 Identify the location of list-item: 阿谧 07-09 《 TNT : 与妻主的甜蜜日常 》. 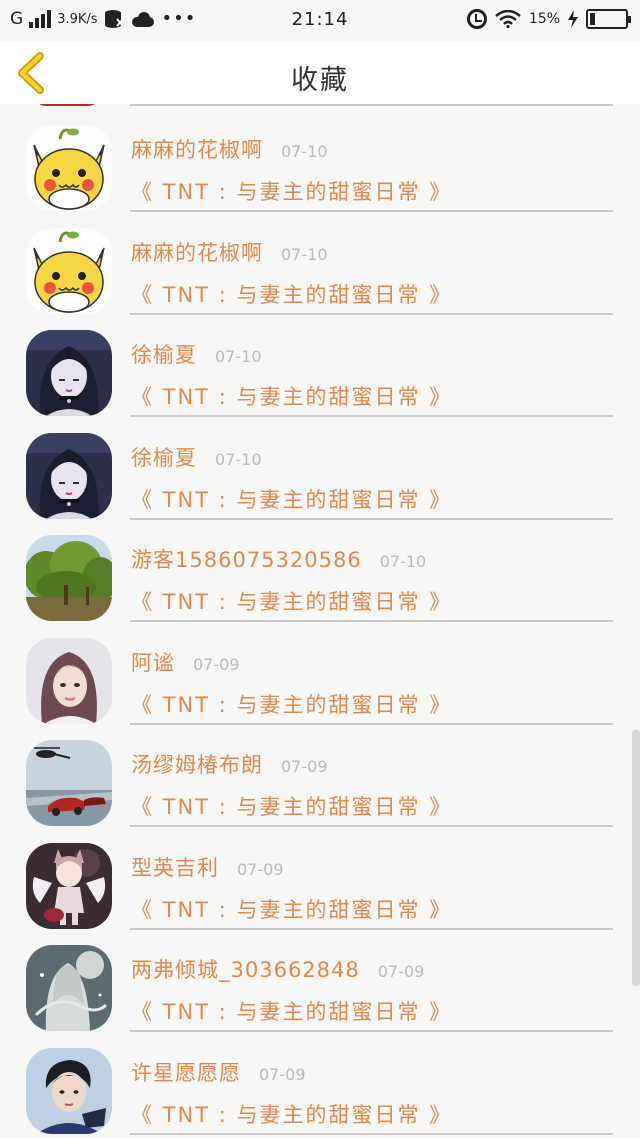
(320, 683).